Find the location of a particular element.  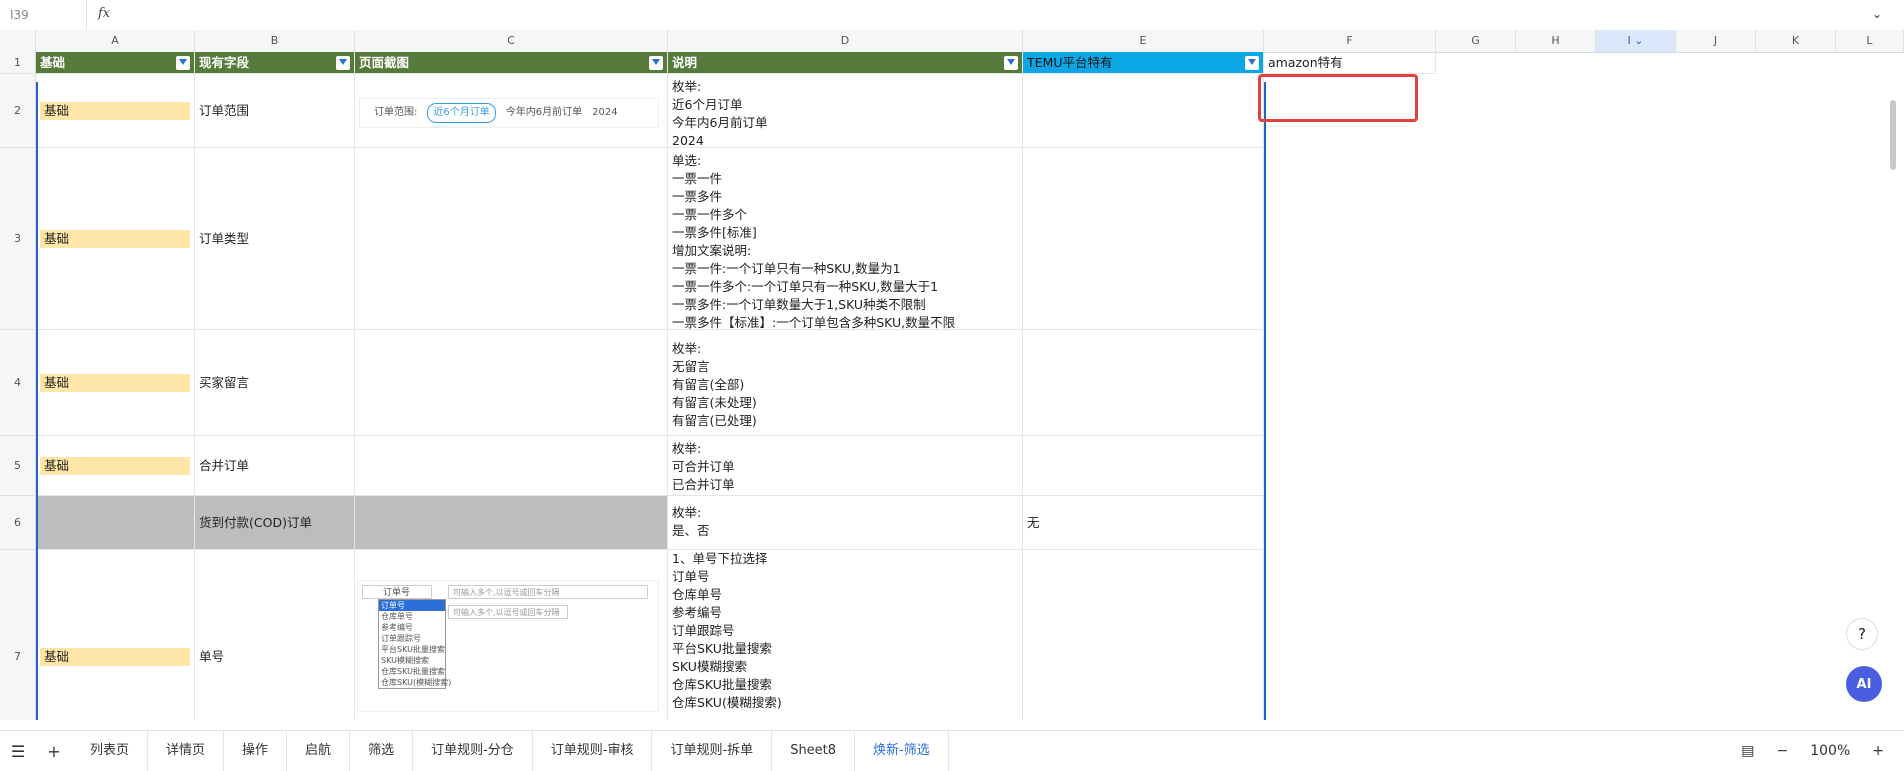

column-header-i: I ⌄ is located at coordinates (1636, 41).